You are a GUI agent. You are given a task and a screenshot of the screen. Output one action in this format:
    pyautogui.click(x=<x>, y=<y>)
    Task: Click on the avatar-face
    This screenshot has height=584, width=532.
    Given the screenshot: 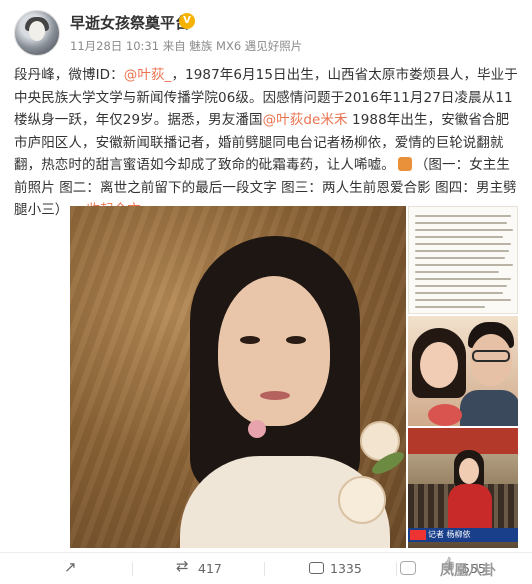 What is the action you would take?
    pyautogui.click(x=37, y=31)
    